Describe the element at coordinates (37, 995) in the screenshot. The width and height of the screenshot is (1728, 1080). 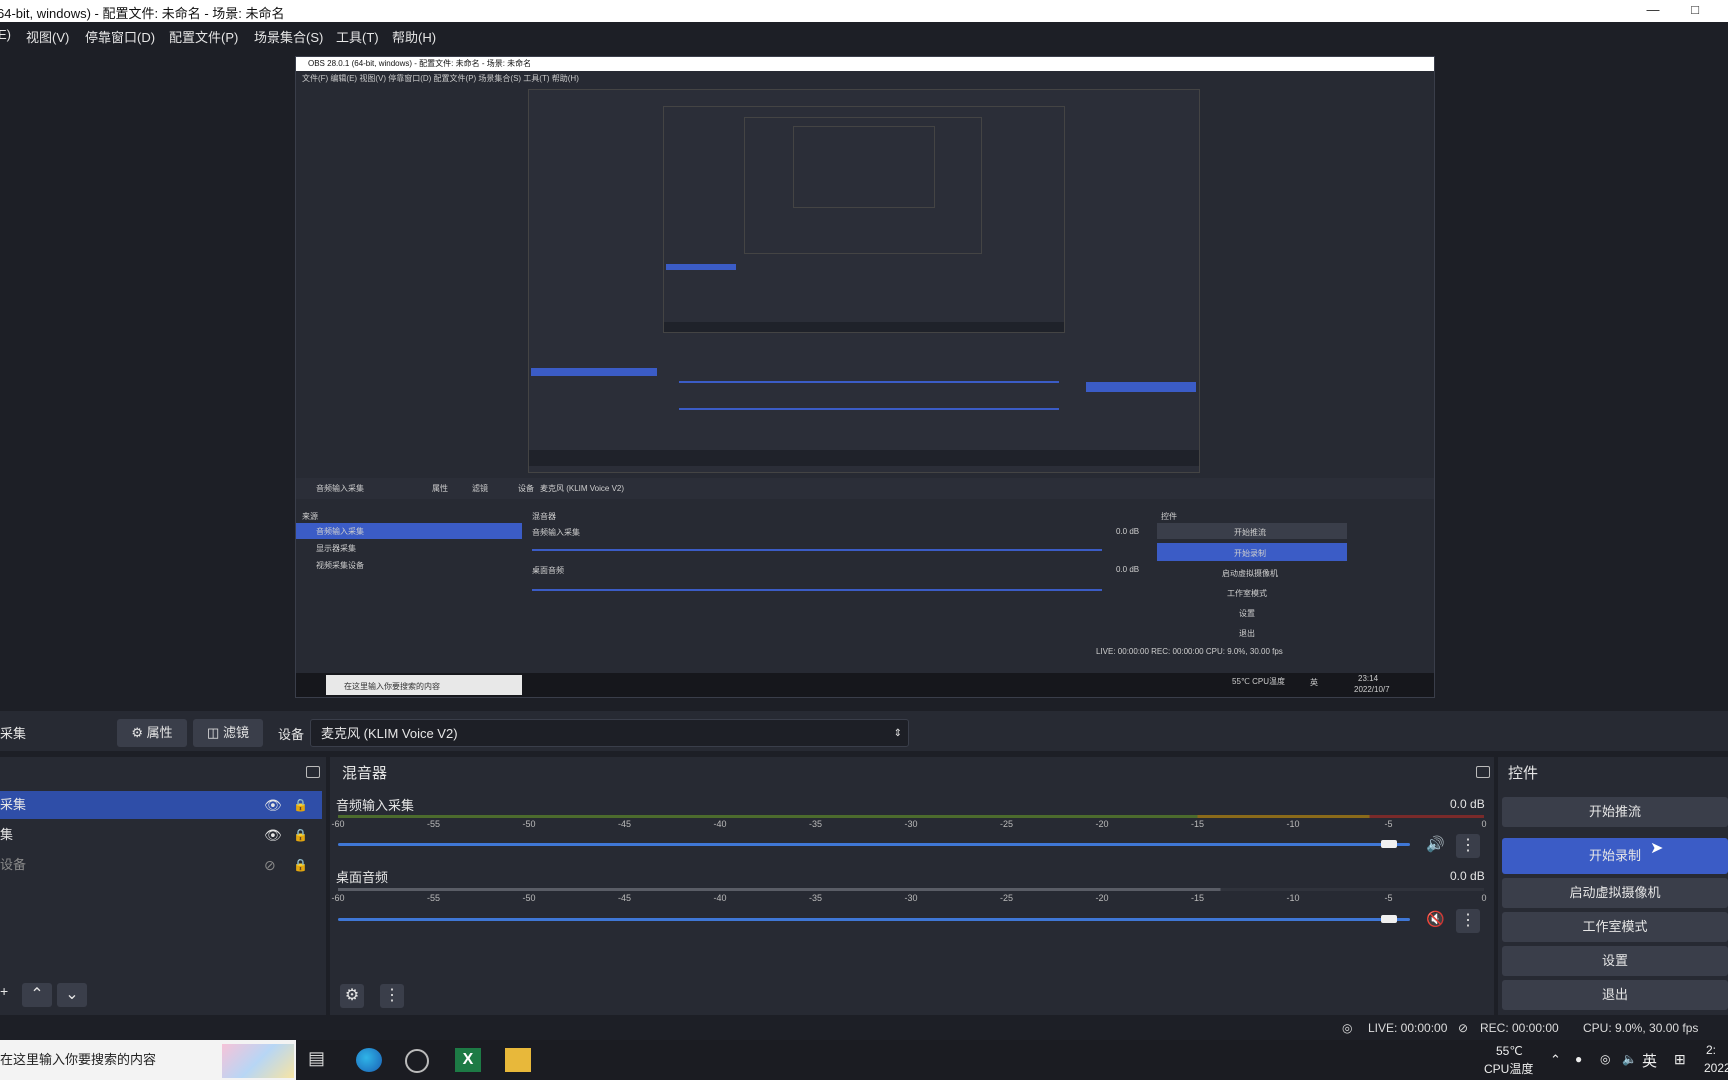
I see `move-up-button: ⌃` at that location.